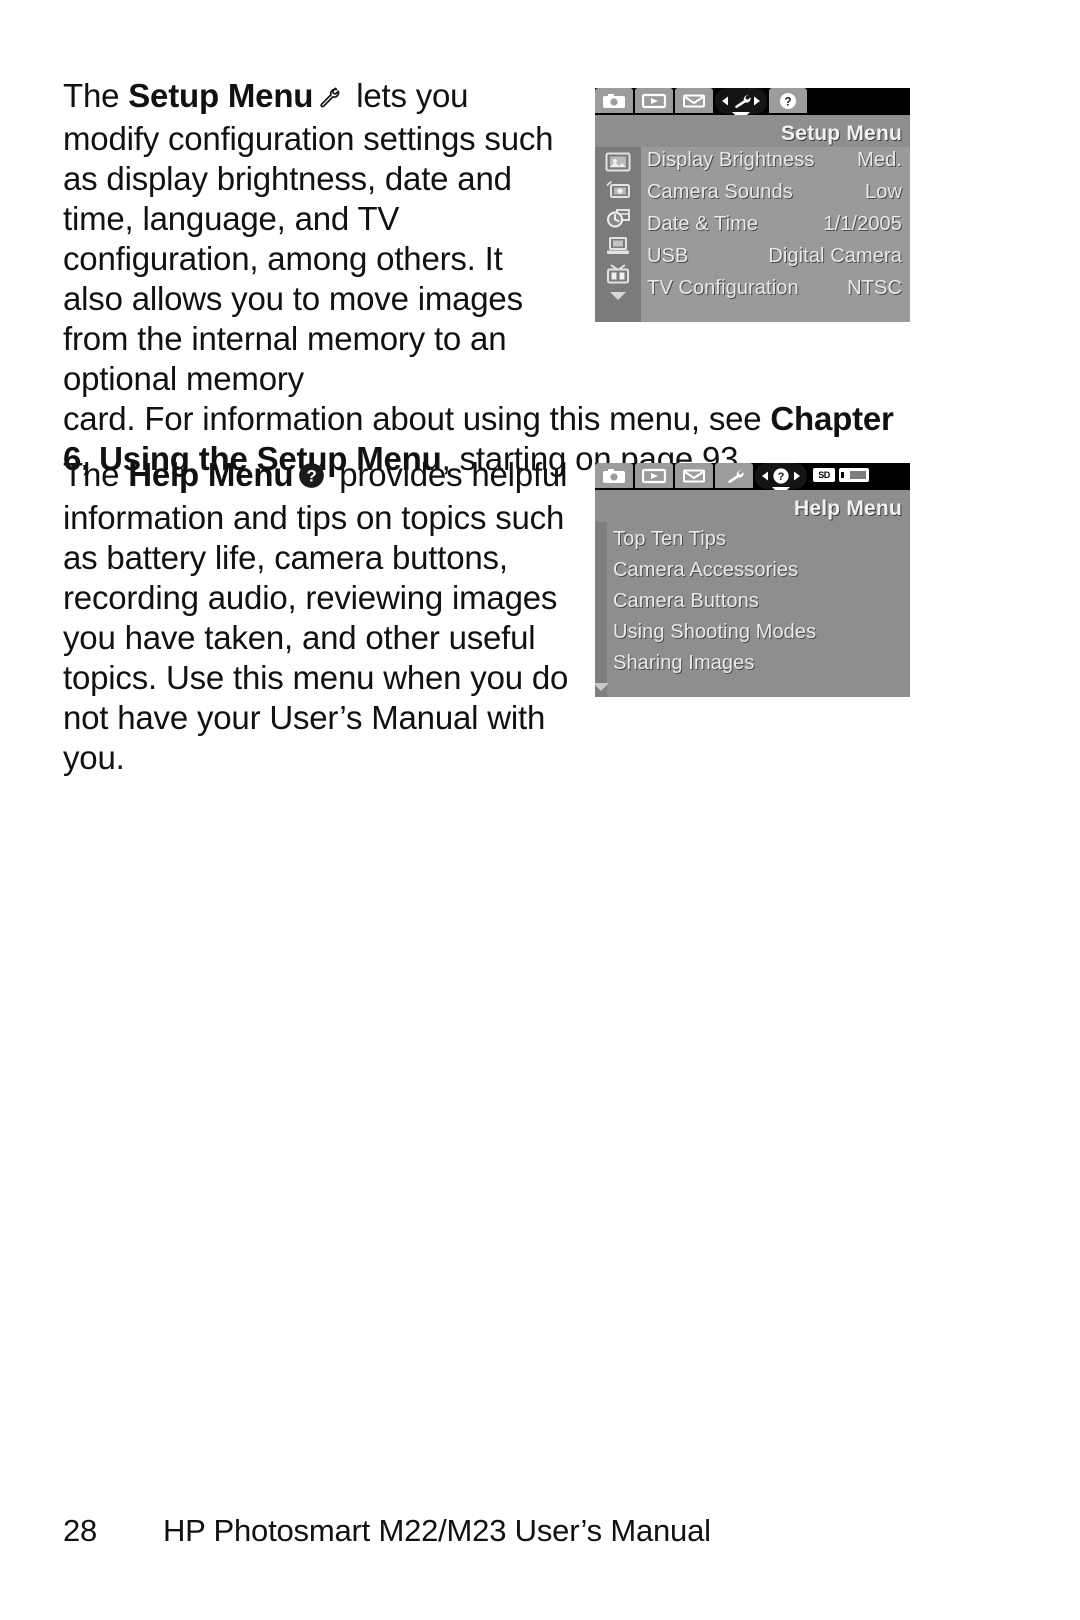  I want to click on setup-lead-text: The, so click(96, 95).